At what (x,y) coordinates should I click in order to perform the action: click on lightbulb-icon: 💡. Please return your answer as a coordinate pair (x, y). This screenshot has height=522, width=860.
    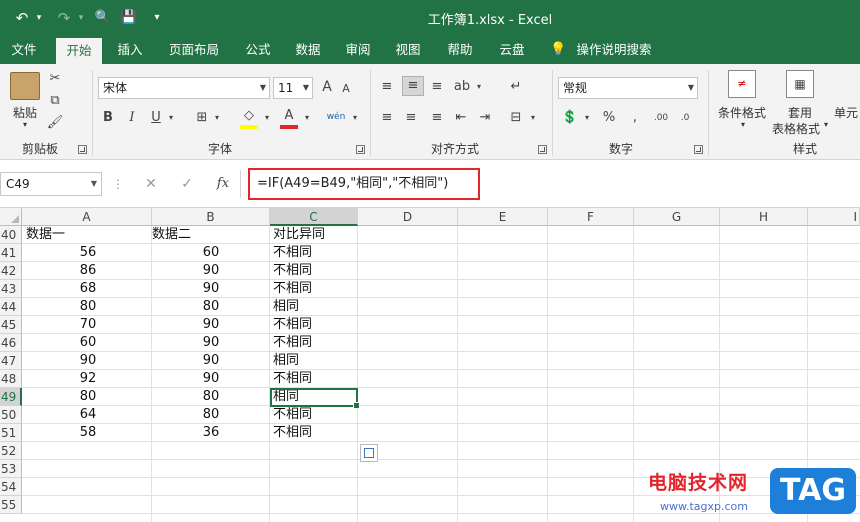
    Looking at the image, I should click on (558, 50).